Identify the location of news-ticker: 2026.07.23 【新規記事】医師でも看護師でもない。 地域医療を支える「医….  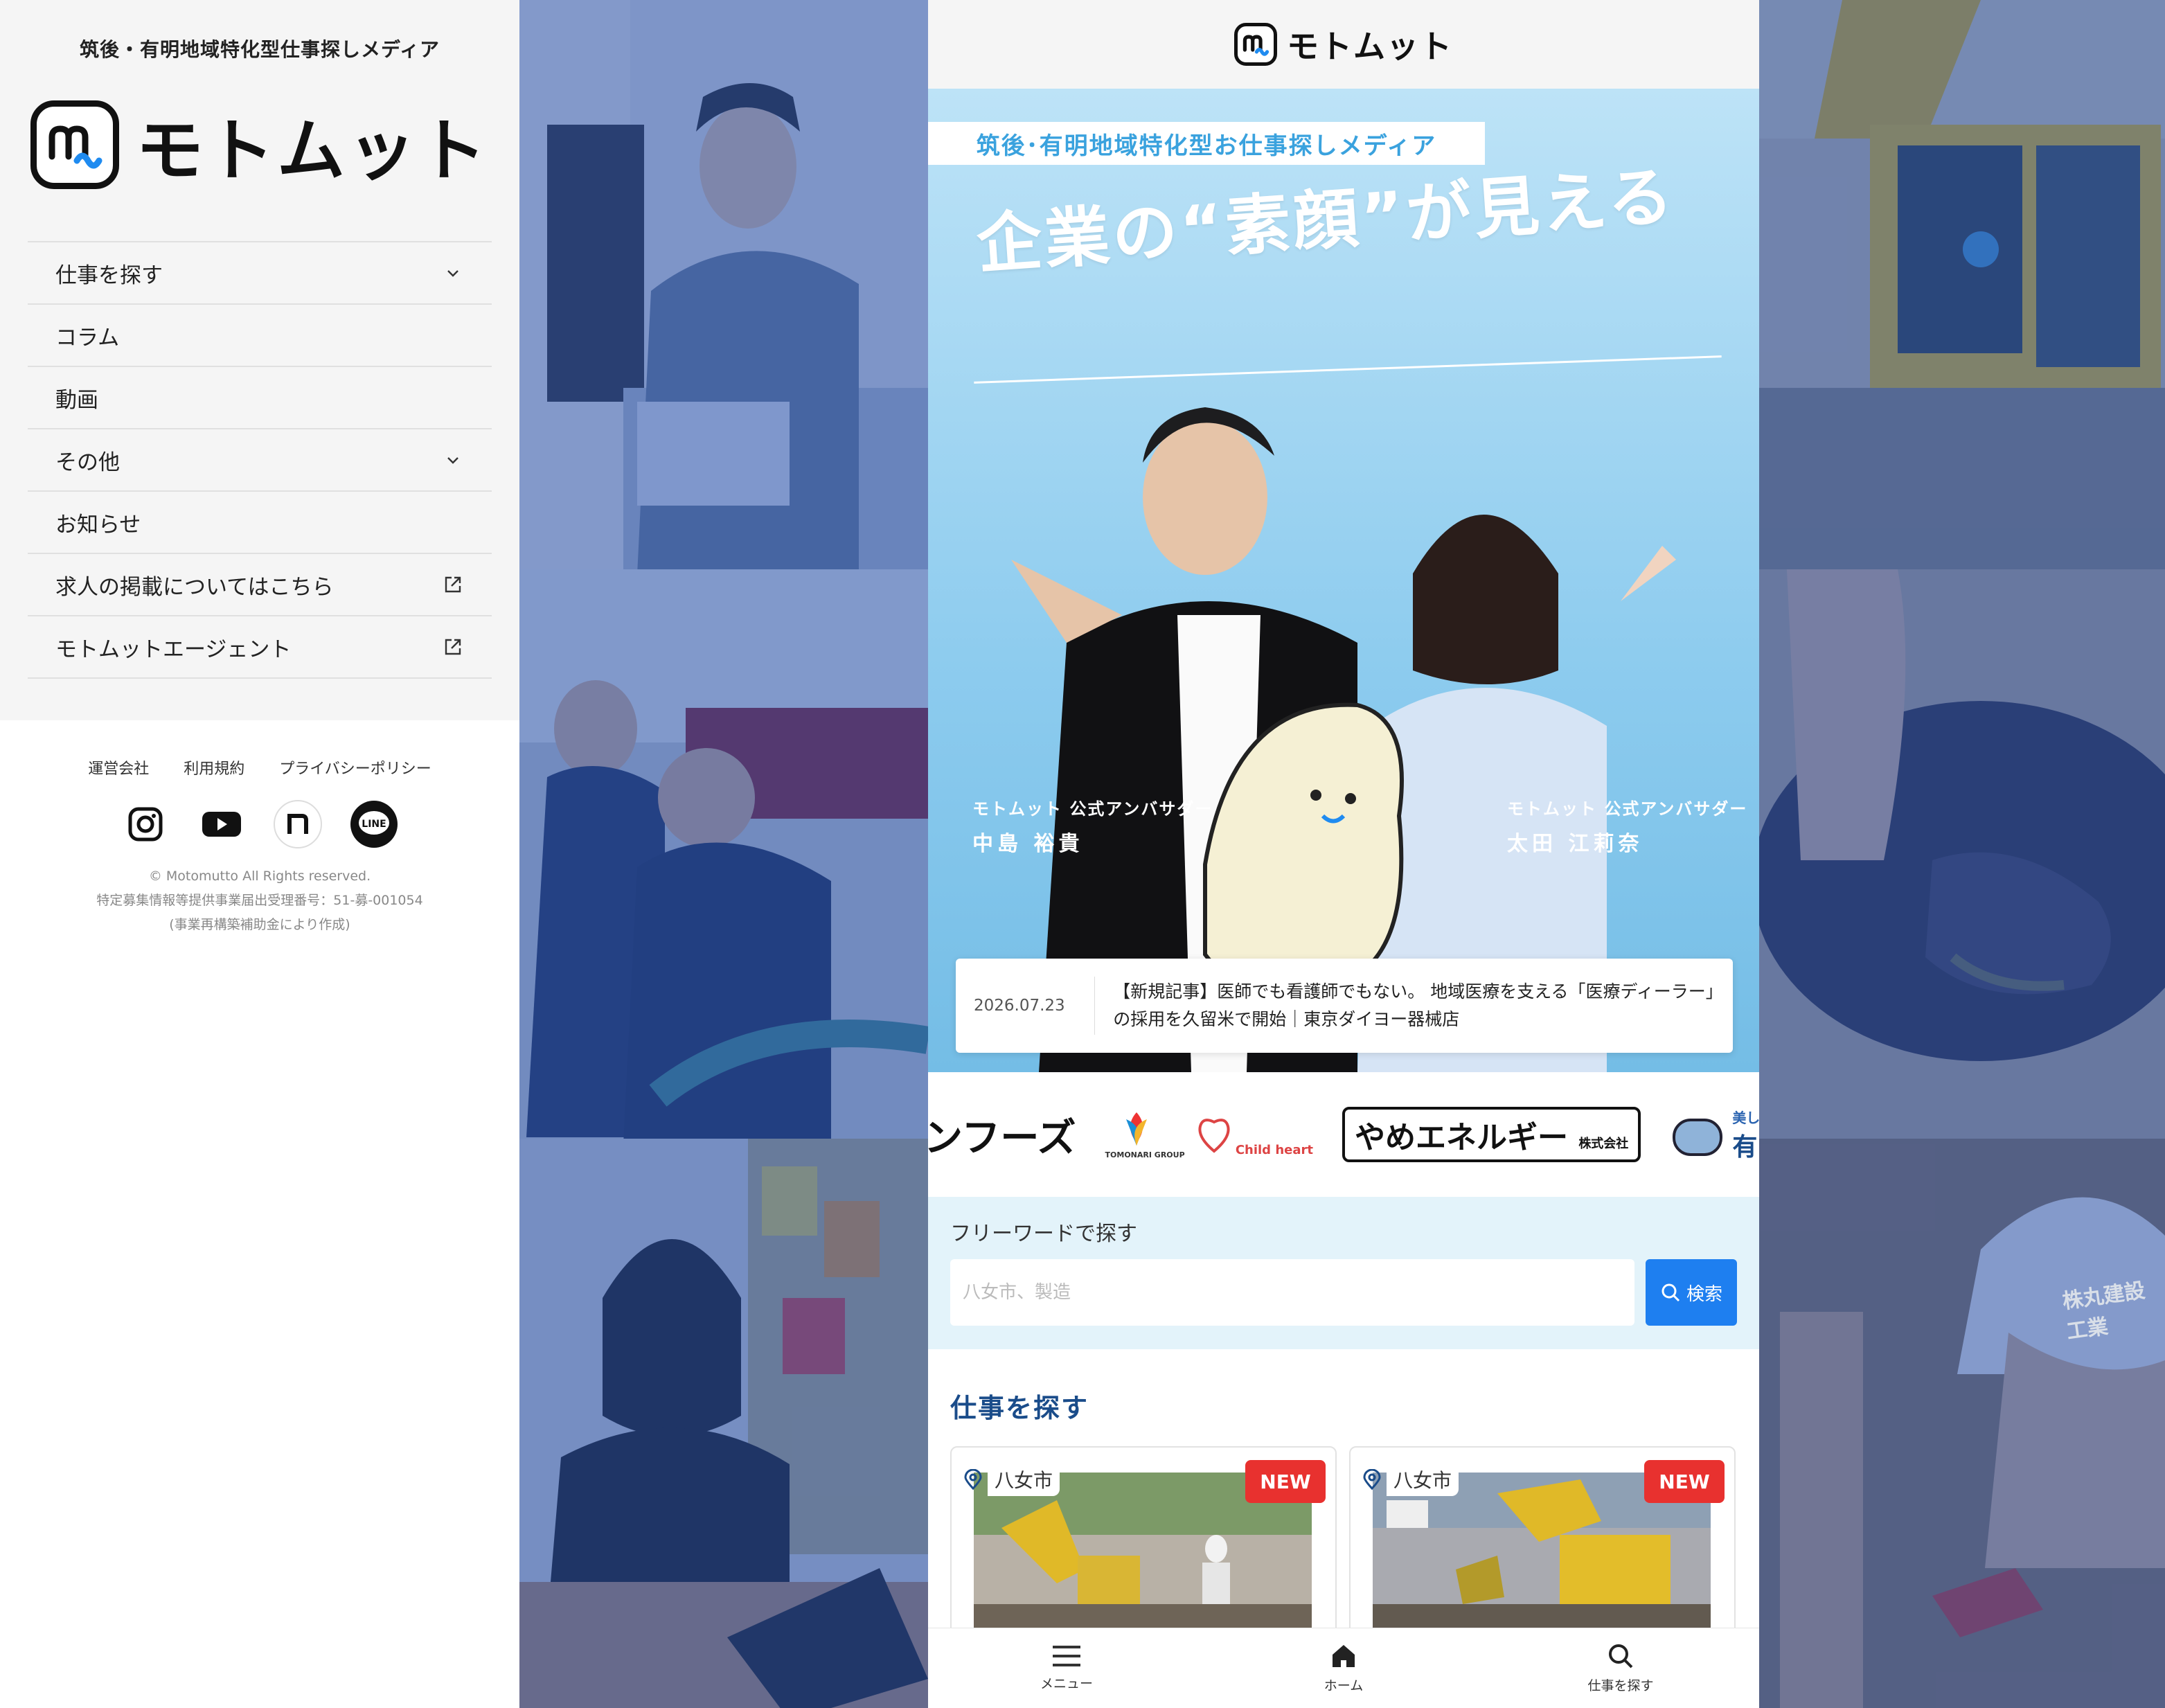
(1345, 1006).